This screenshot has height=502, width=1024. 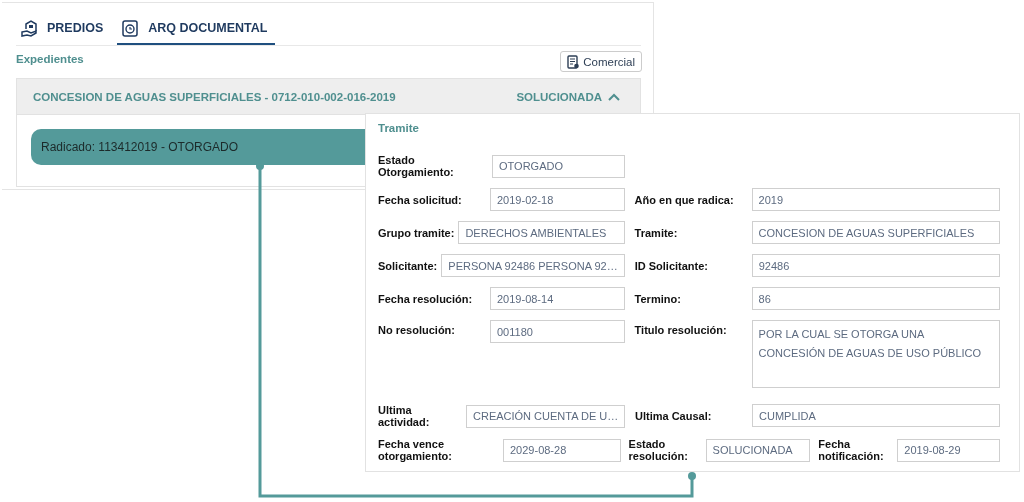 I want to click on field-label: Fecha notificación:, so click(x=851, y=450).